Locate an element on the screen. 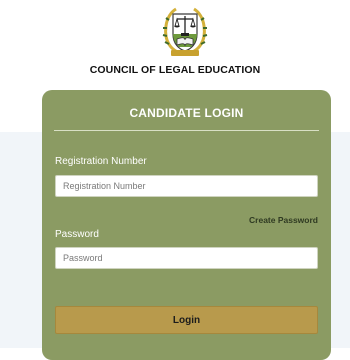 The image size is (350, 360). registration-number-label: Registration Number is located at coordinates (101, 161).